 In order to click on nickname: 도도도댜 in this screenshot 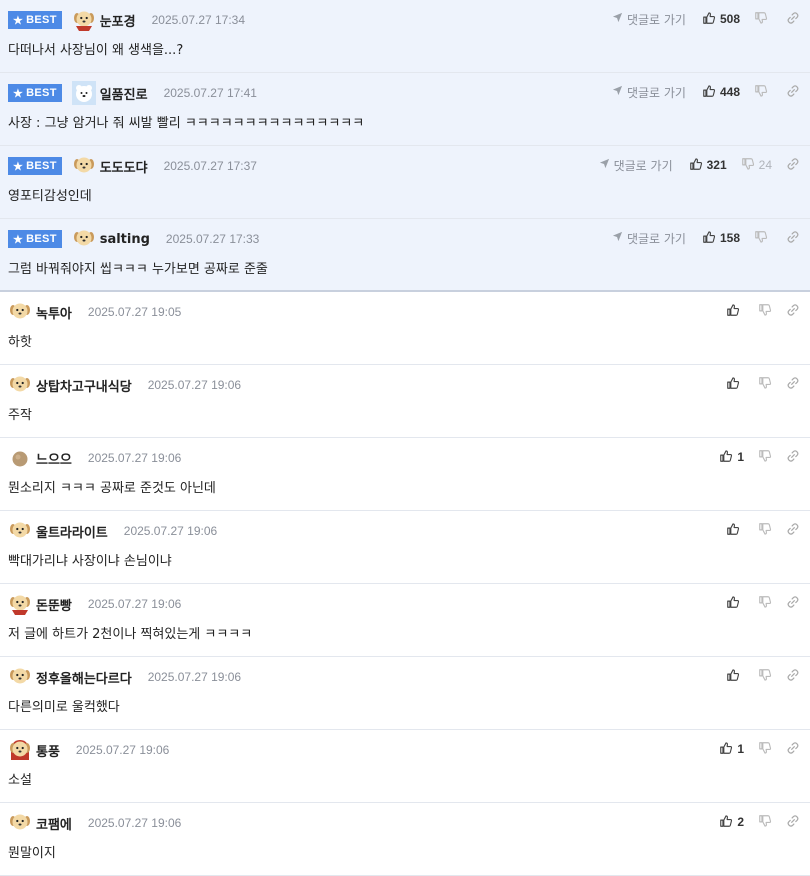, I will do `click(124, 166)`.